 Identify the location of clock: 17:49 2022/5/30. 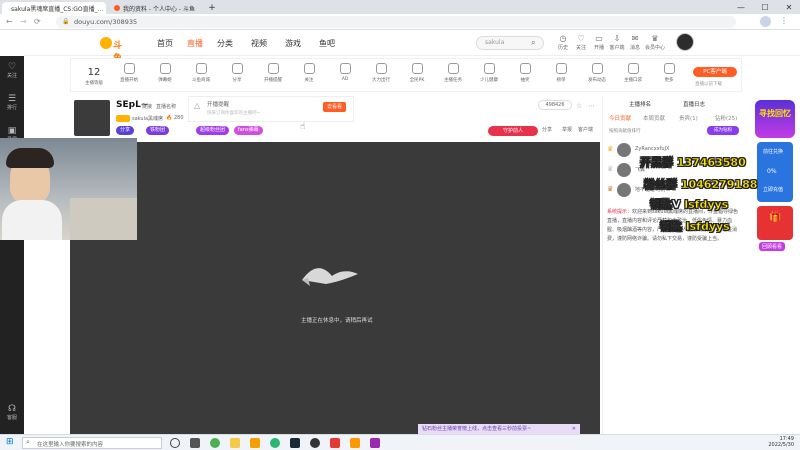
(776, 442).